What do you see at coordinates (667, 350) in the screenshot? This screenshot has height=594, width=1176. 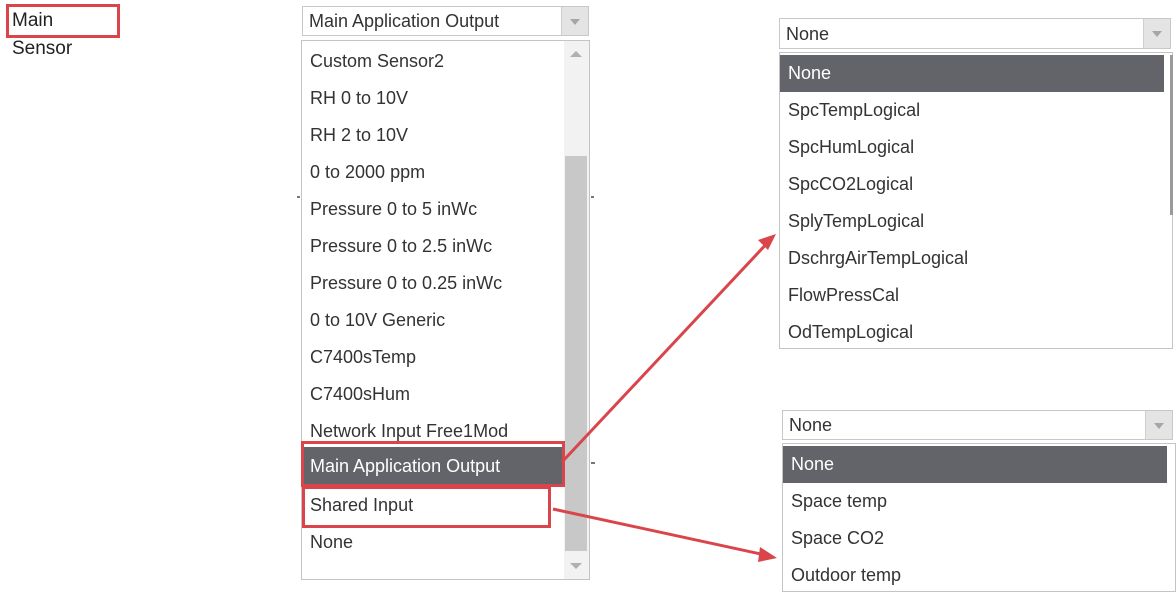 I see `arrow-to-app-output-list` at bounding box center [667, 350].